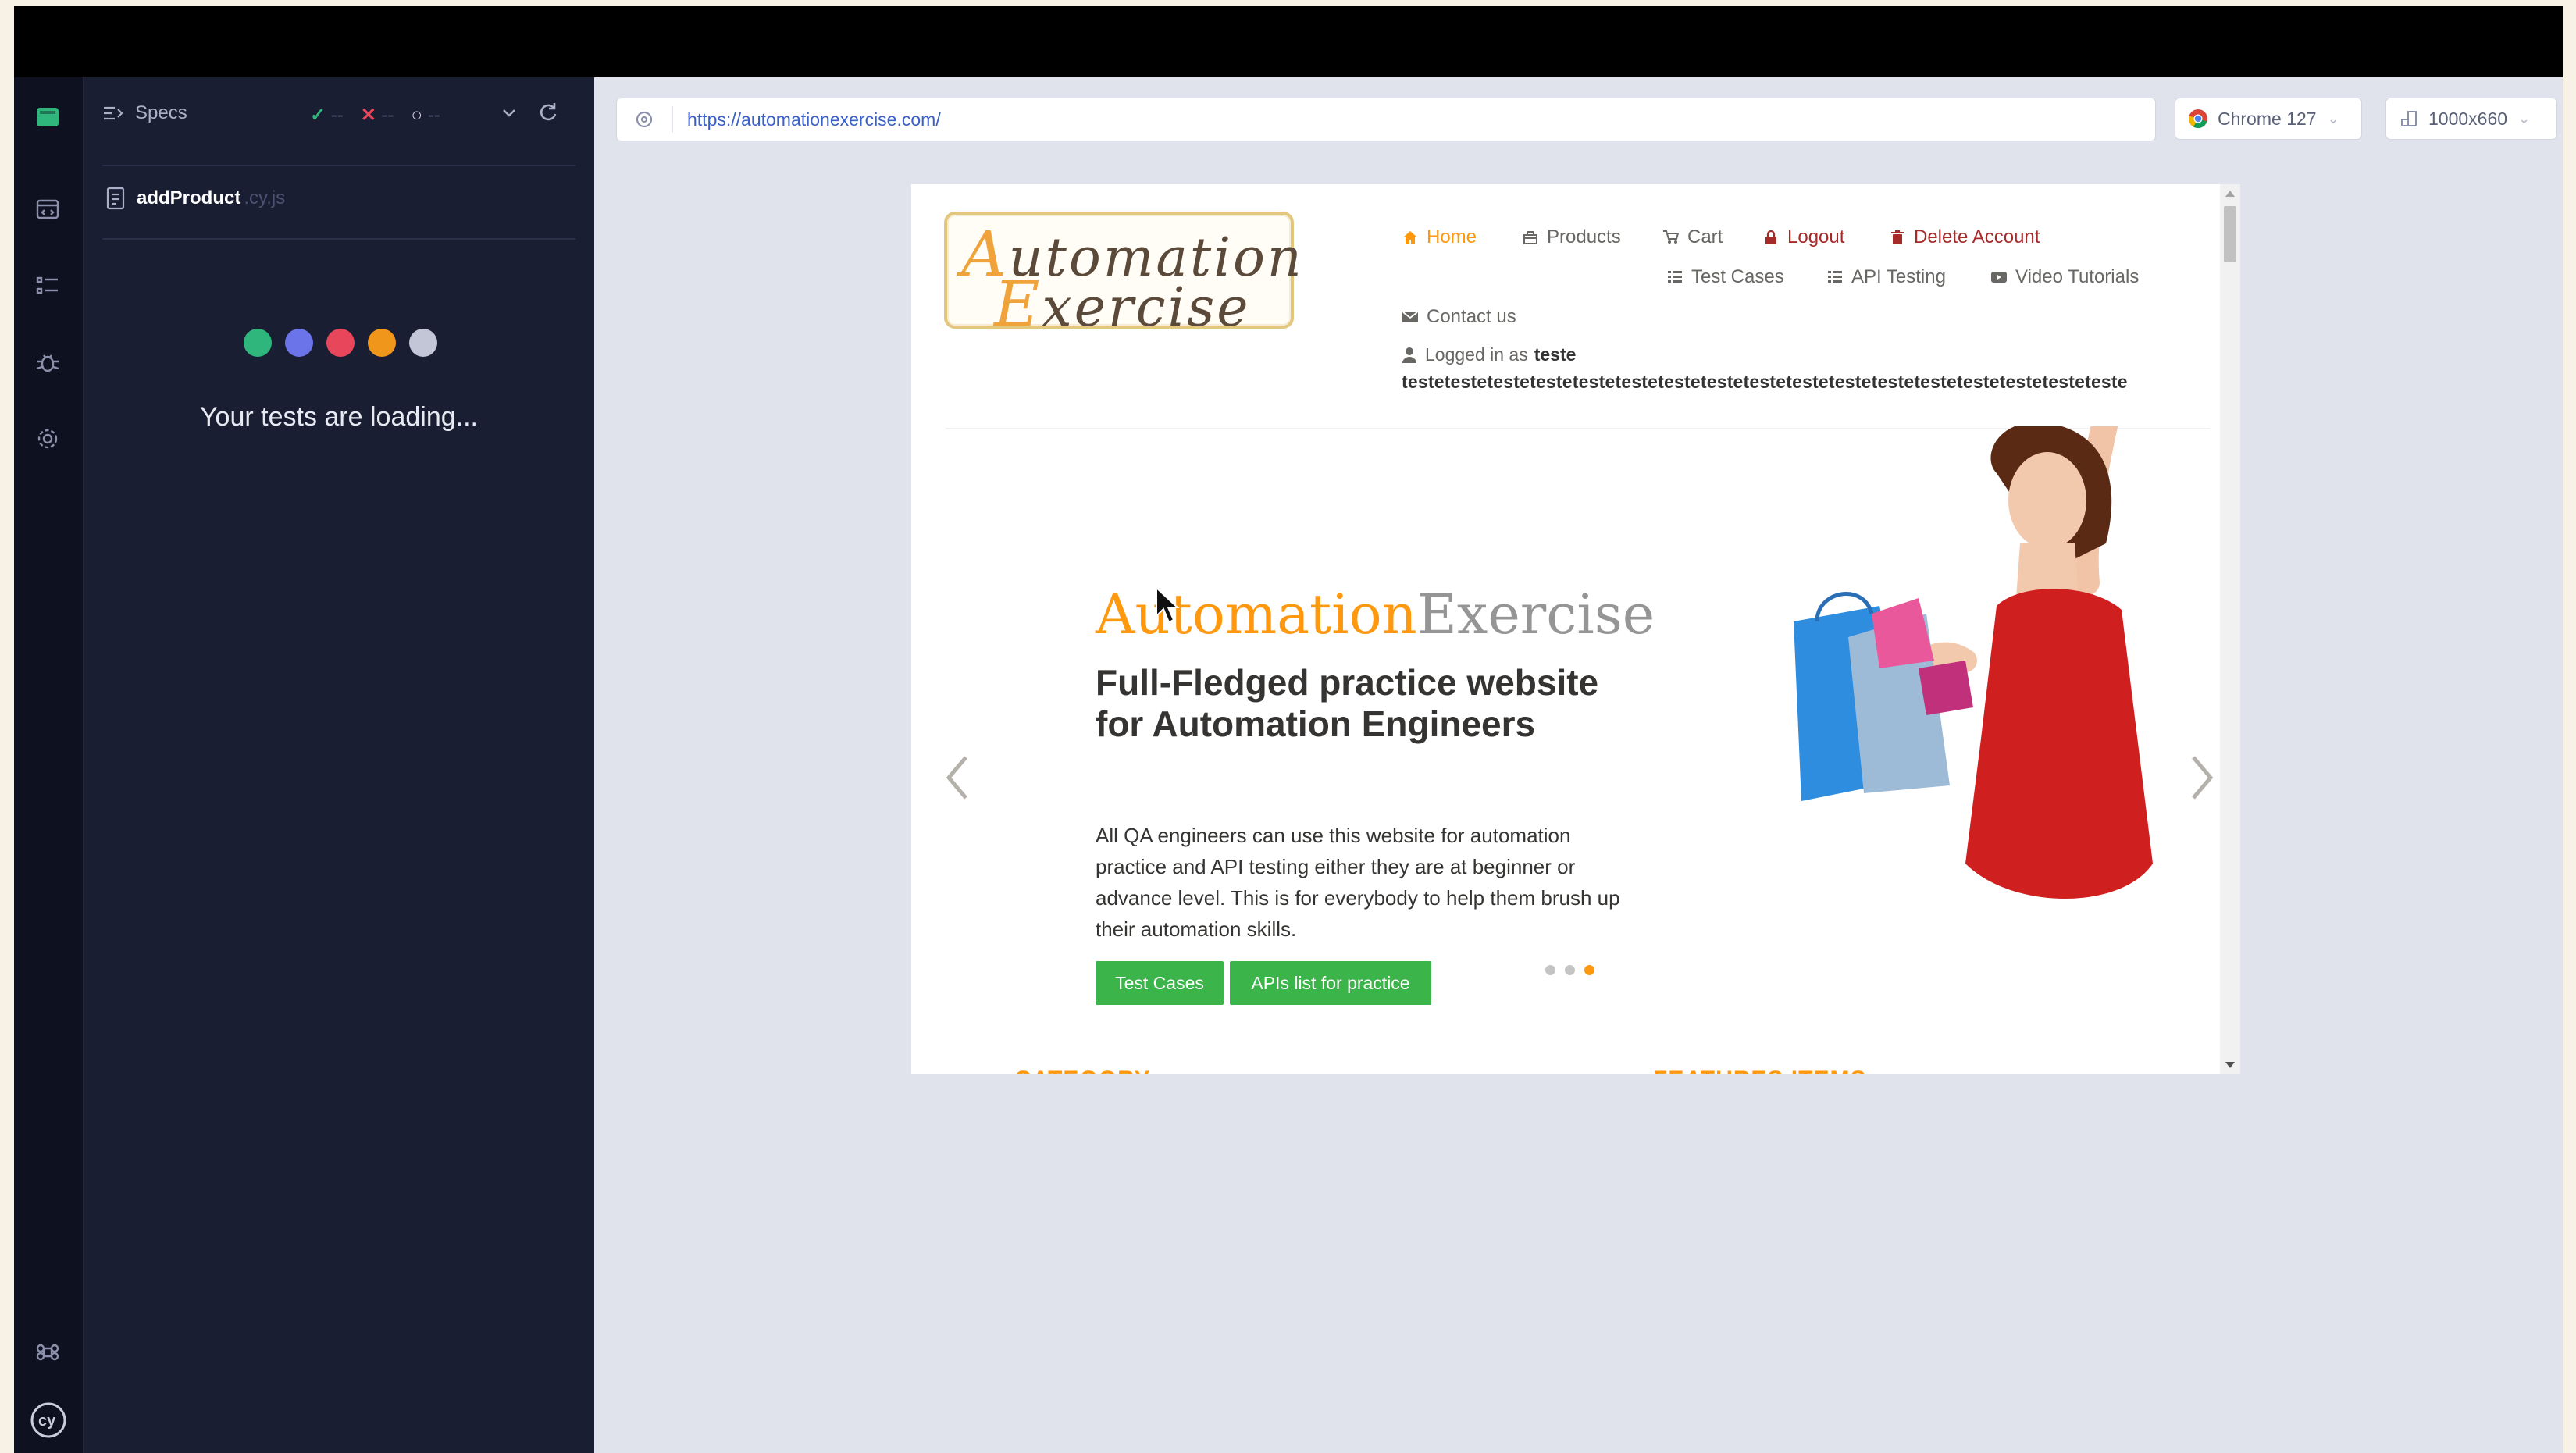  I want to click on logged-in-label: Logged in as, so click(1476, 354).